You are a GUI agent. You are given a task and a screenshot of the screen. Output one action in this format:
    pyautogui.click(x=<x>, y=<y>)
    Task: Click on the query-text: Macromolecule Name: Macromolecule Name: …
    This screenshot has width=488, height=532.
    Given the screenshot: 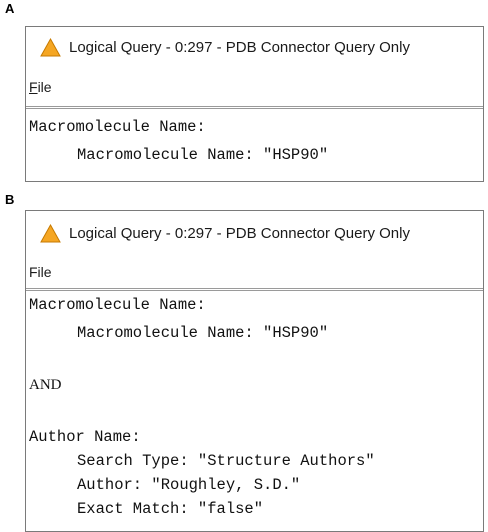 What is the action you would take?
    pyautogui.click(x=254, y=141)
    